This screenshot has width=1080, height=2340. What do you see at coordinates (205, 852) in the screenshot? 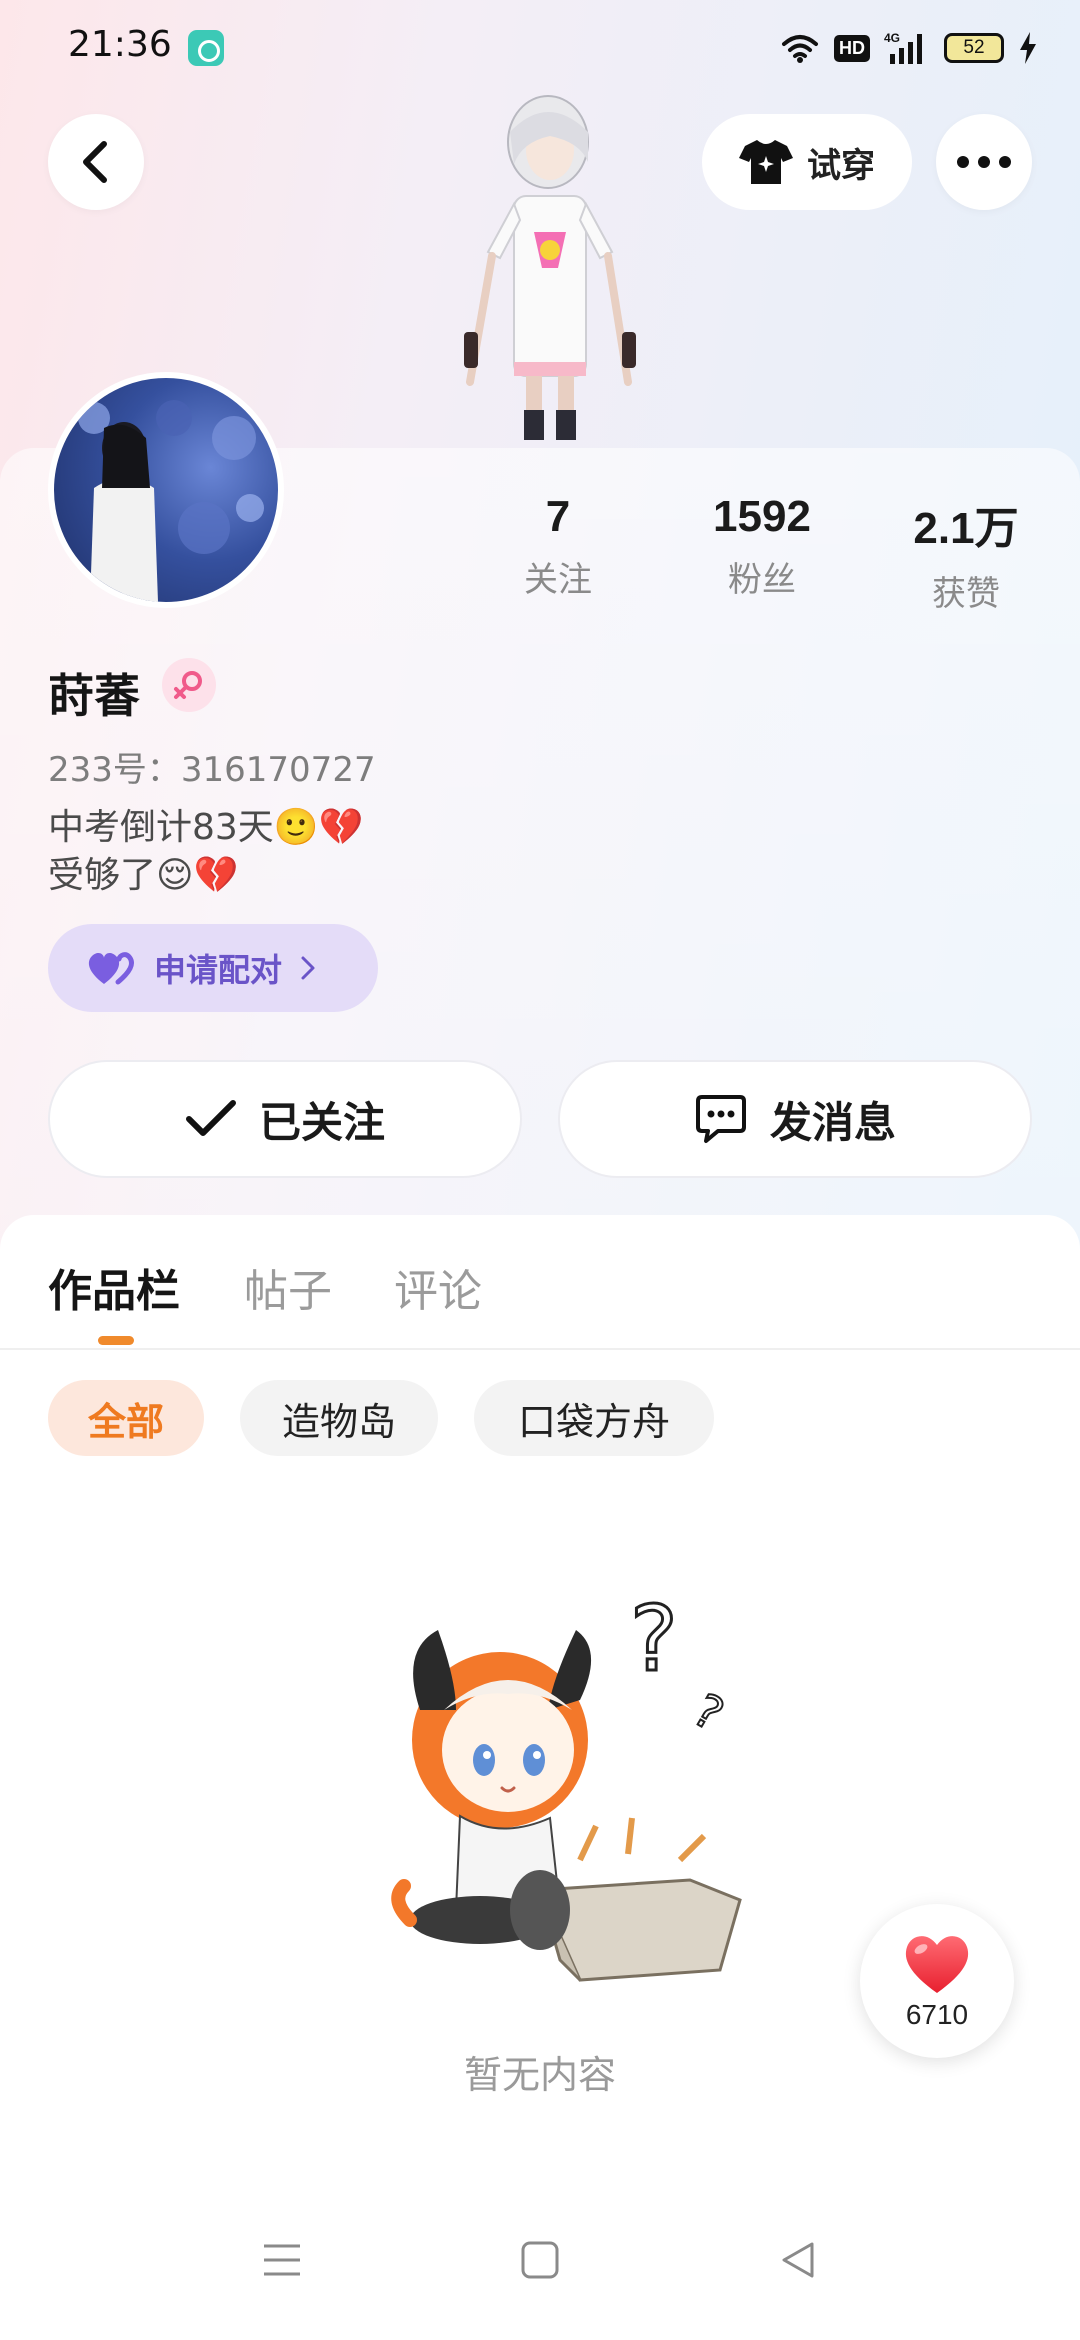
I see `bio: 中考倒计83天🙂💔 受够了😌💔` at bounding box center [205, 852].